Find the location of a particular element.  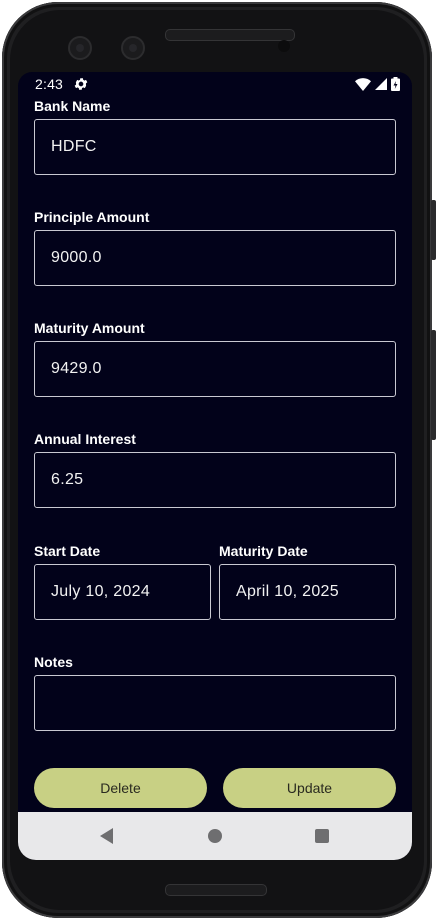

notes-field is located at coordinates (215, 703).